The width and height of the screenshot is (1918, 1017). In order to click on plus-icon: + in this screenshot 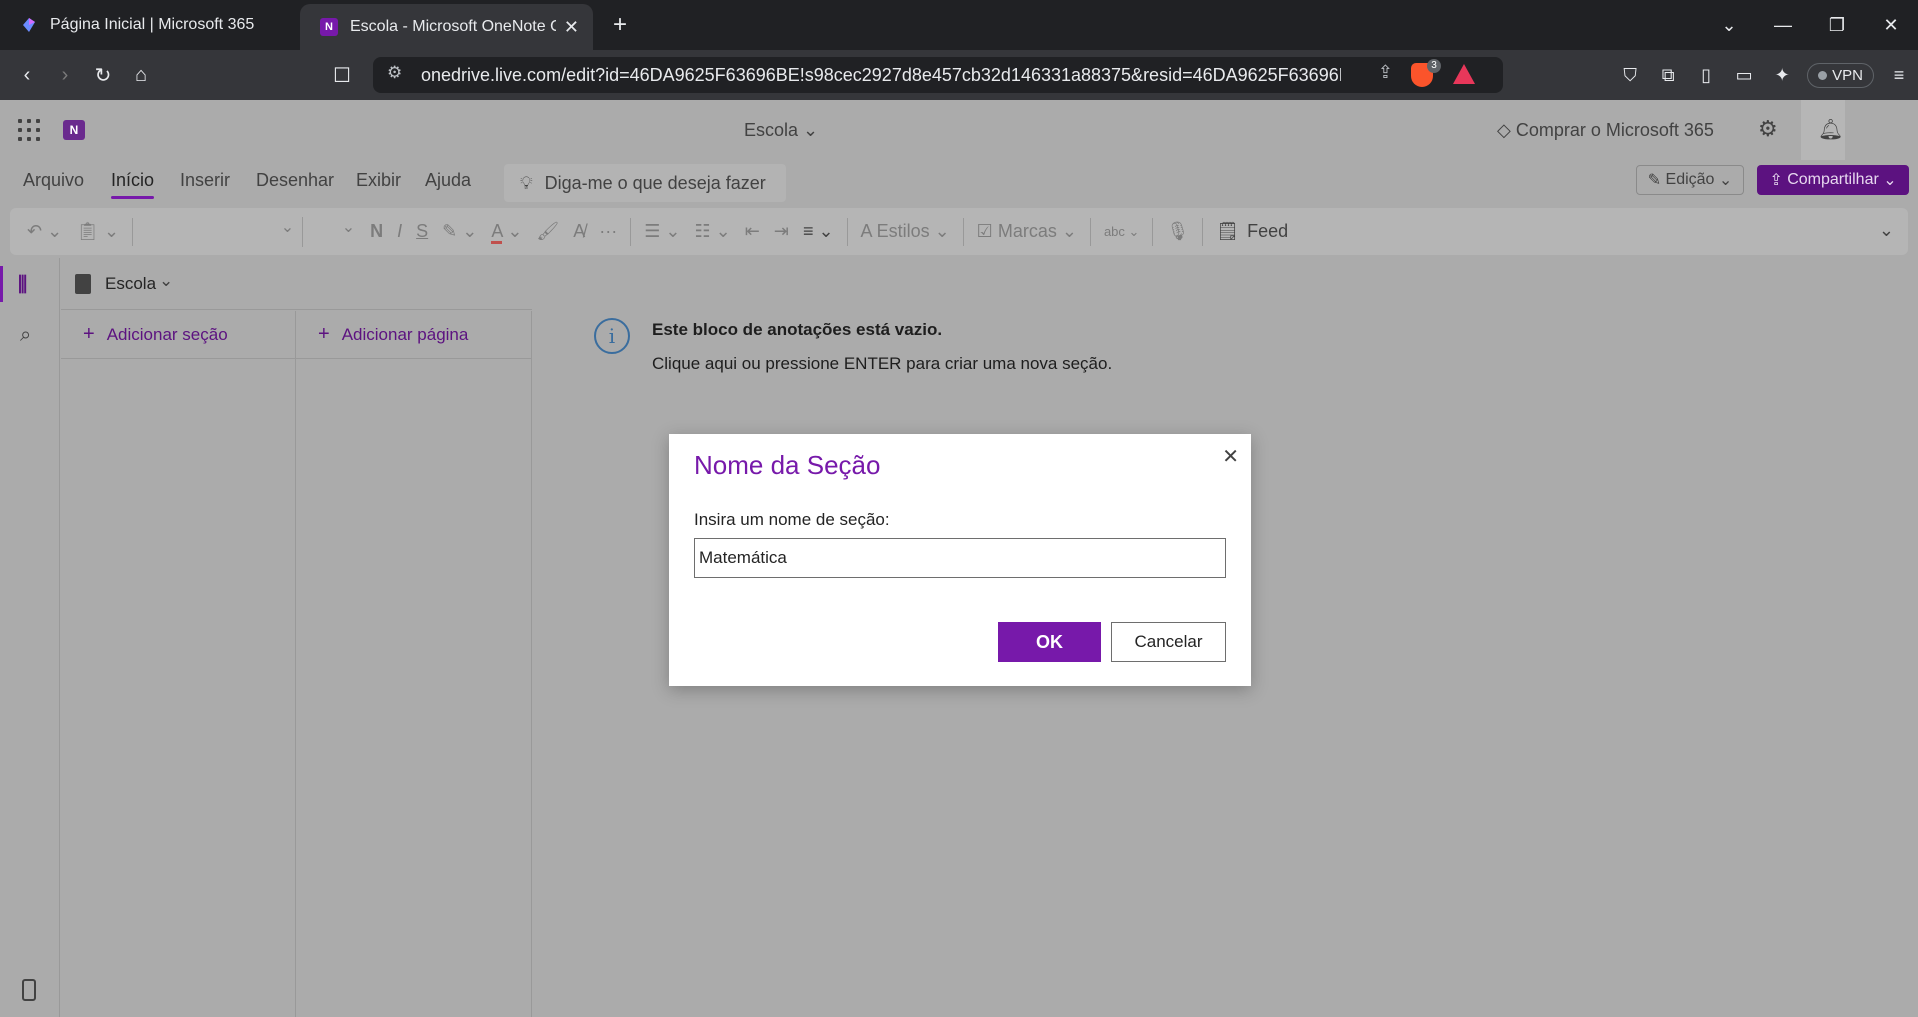, I will do `click(89, 334)`.